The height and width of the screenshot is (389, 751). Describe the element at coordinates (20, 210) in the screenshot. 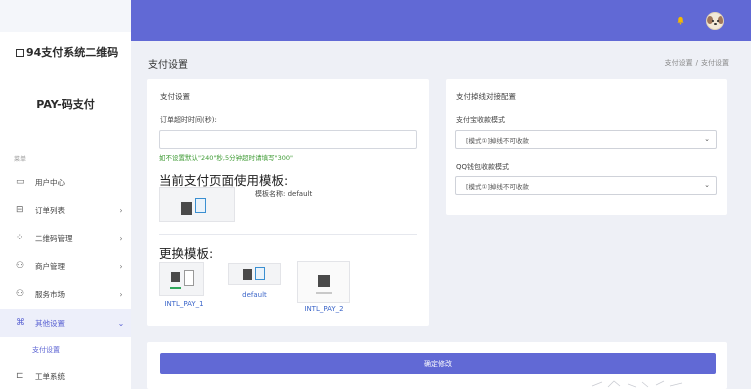

I see `list-icon: ⊟` at that location.